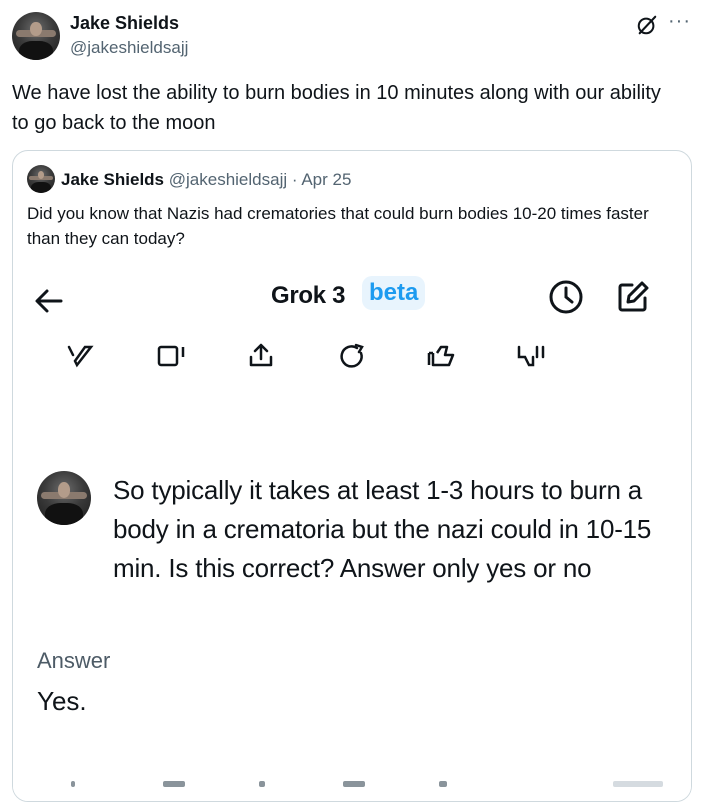 This screenshot has height=802, width=706. What do you see at coordinates (531, 356) in the screenshot?
I see `thumbs-down-icon` at bounding box center [531, 356].